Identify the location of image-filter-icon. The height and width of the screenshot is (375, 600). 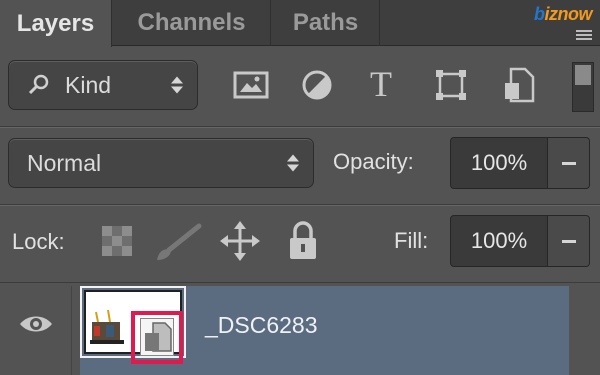
(251, 85).